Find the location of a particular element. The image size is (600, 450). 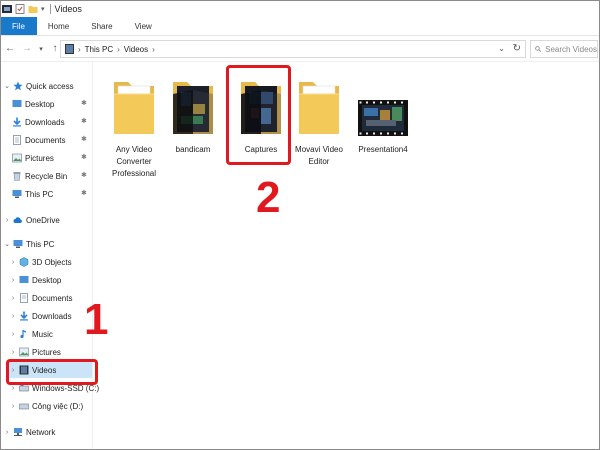

nav-qa-desktop: Desktop ✱ is located at coordinates (48, 104).